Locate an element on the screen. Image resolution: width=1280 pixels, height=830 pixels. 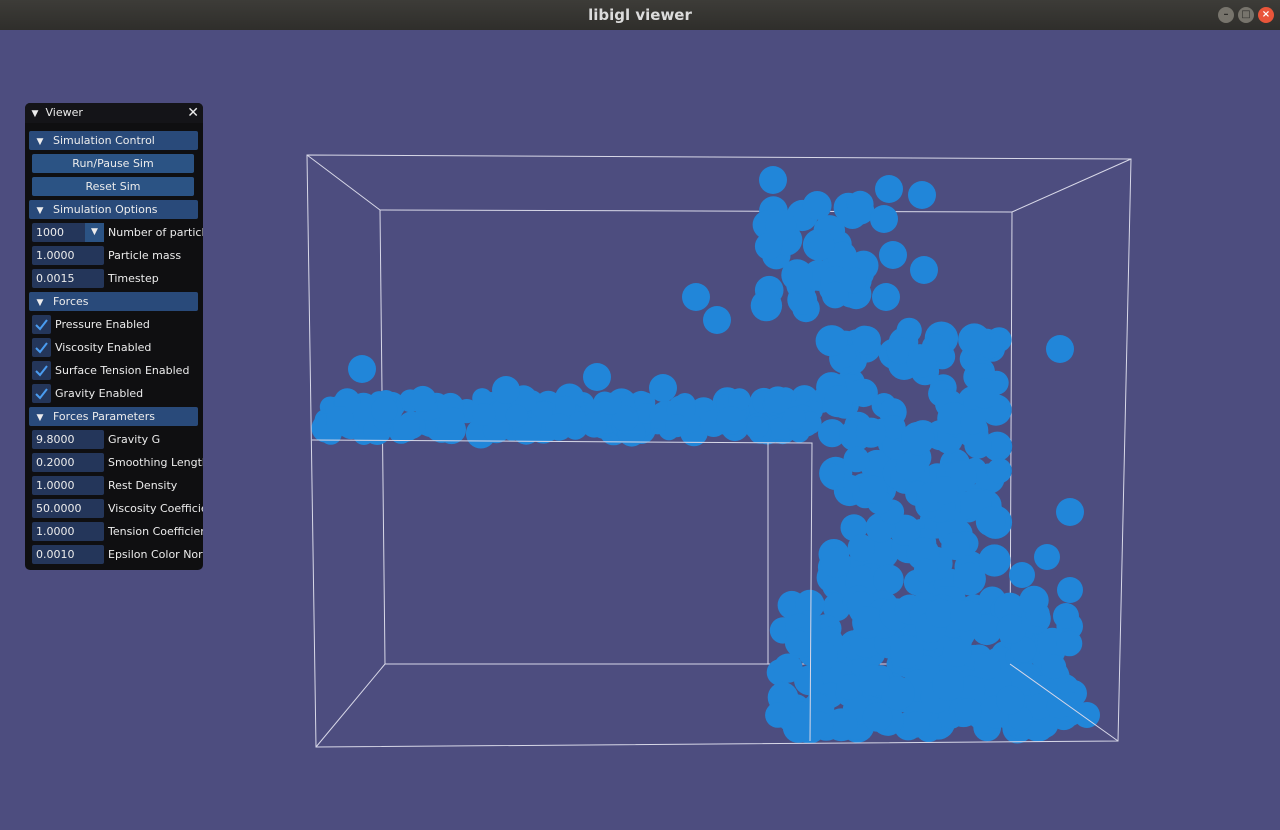
viscosity-label: Viscosity Enabled is located at coordinates (103, 347).